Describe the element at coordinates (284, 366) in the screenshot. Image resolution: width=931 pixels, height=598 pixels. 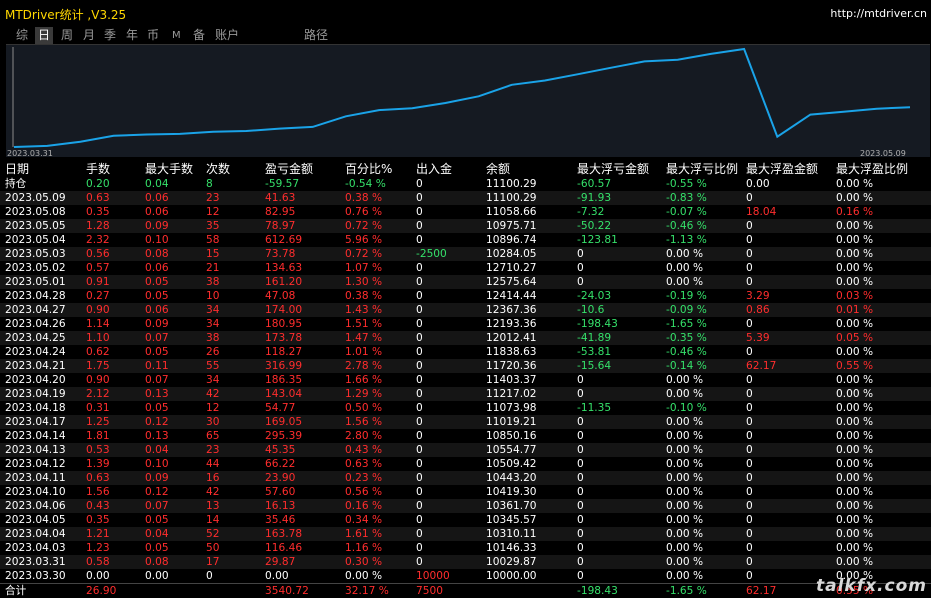
I see `cell-pnl: 316.99` at that location.